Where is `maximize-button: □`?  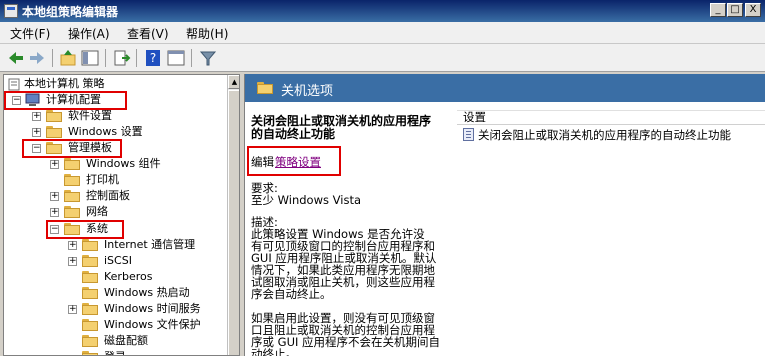 maximize-button: □ is located at coordinates (735, 10).